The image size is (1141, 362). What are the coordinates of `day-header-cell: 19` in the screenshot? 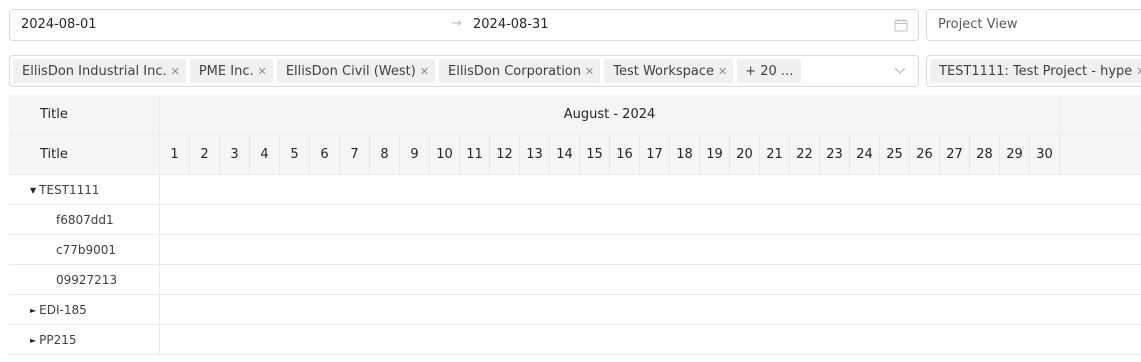 It's located at (715, 155).